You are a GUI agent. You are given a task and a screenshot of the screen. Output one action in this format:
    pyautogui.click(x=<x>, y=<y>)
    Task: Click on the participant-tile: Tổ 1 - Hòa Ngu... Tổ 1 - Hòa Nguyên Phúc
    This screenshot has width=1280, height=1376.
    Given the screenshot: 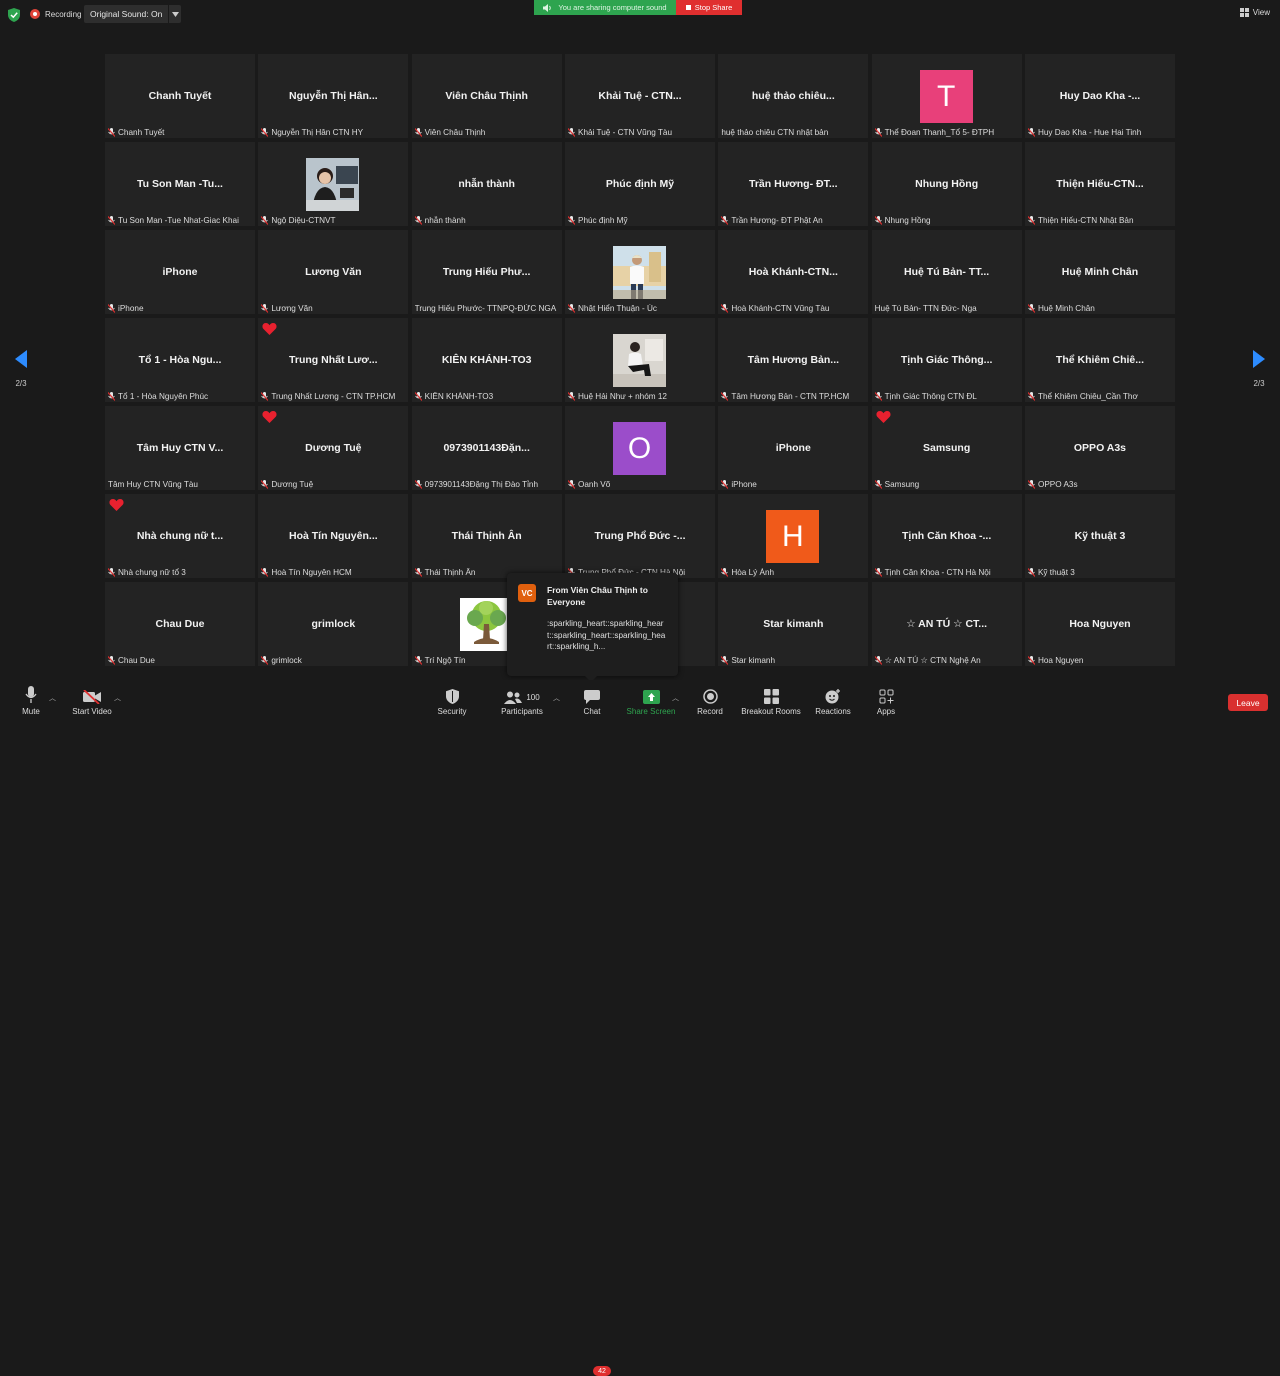 What is the action you would take?
    pyautogui.click(x=180, y=360)
    